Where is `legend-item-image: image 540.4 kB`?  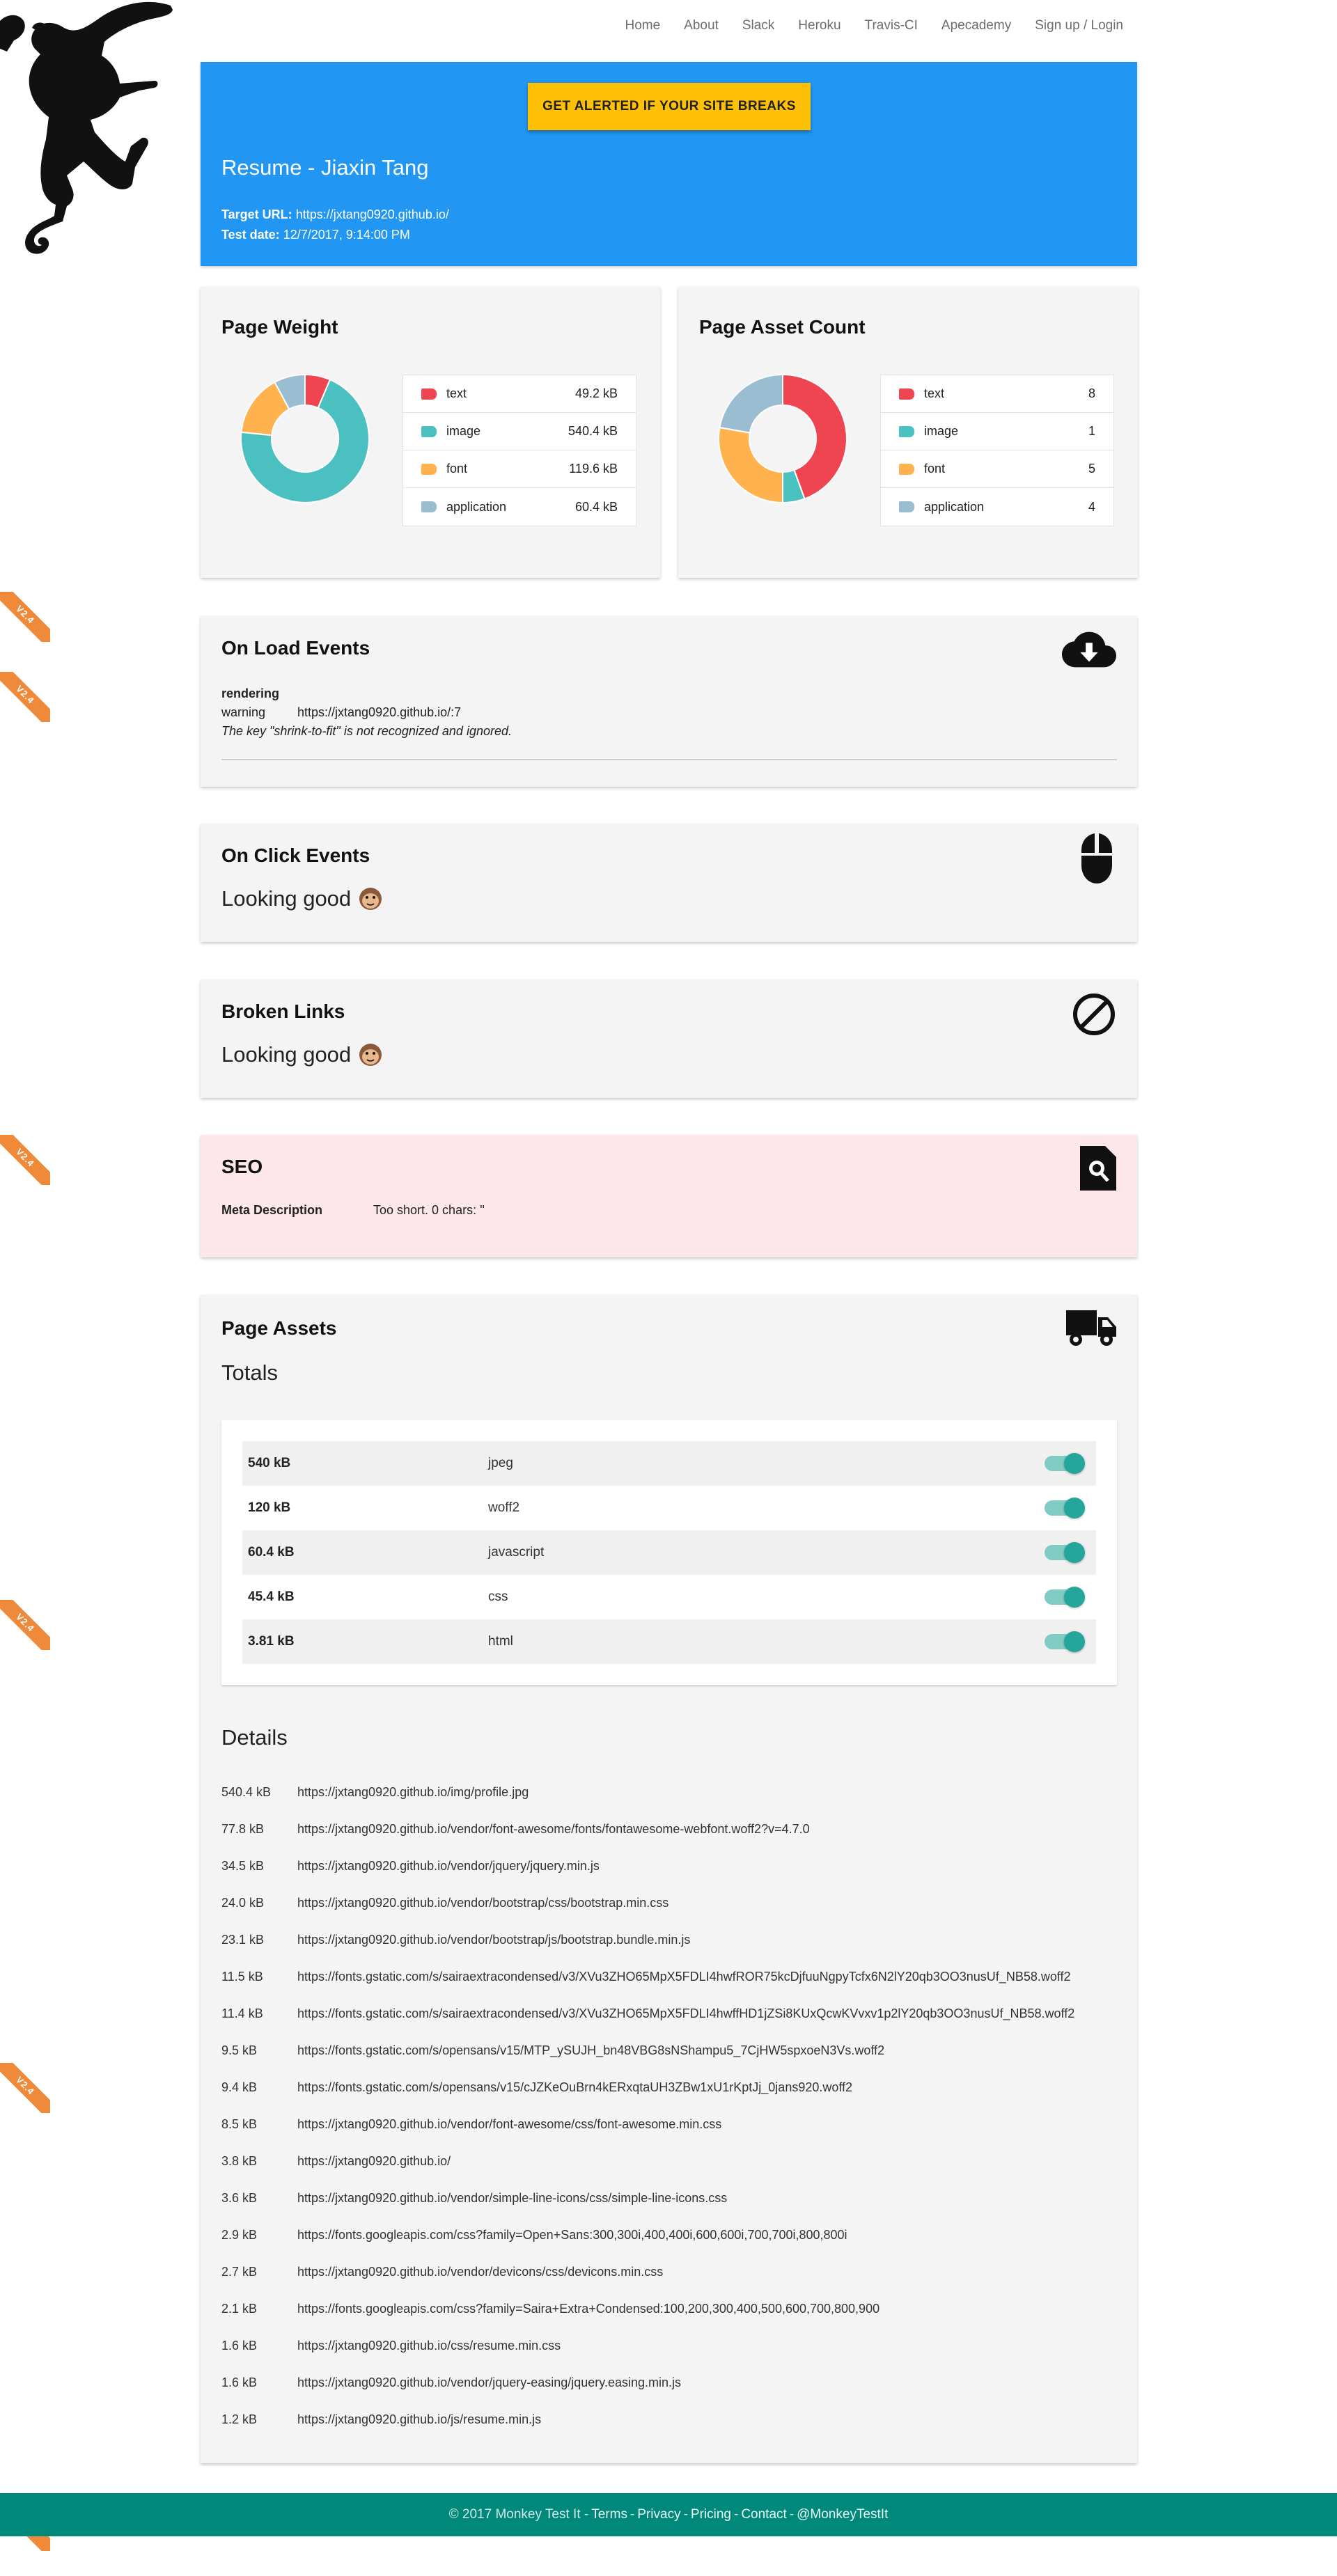 legend-item-image: image 540.4 kB is located at coordinates (519, 431).